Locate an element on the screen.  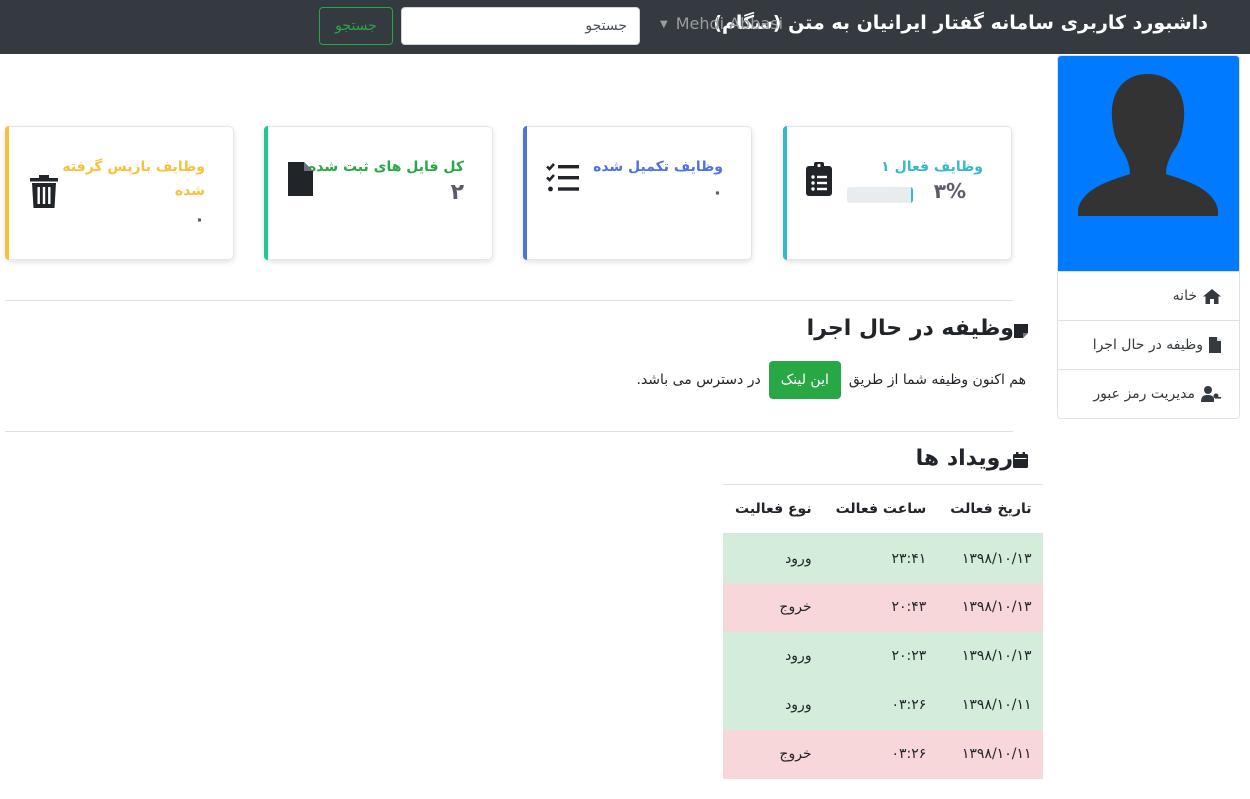
sidebar-item-label: مدیریت رمز عبور is located at coordinates (1144, 394).